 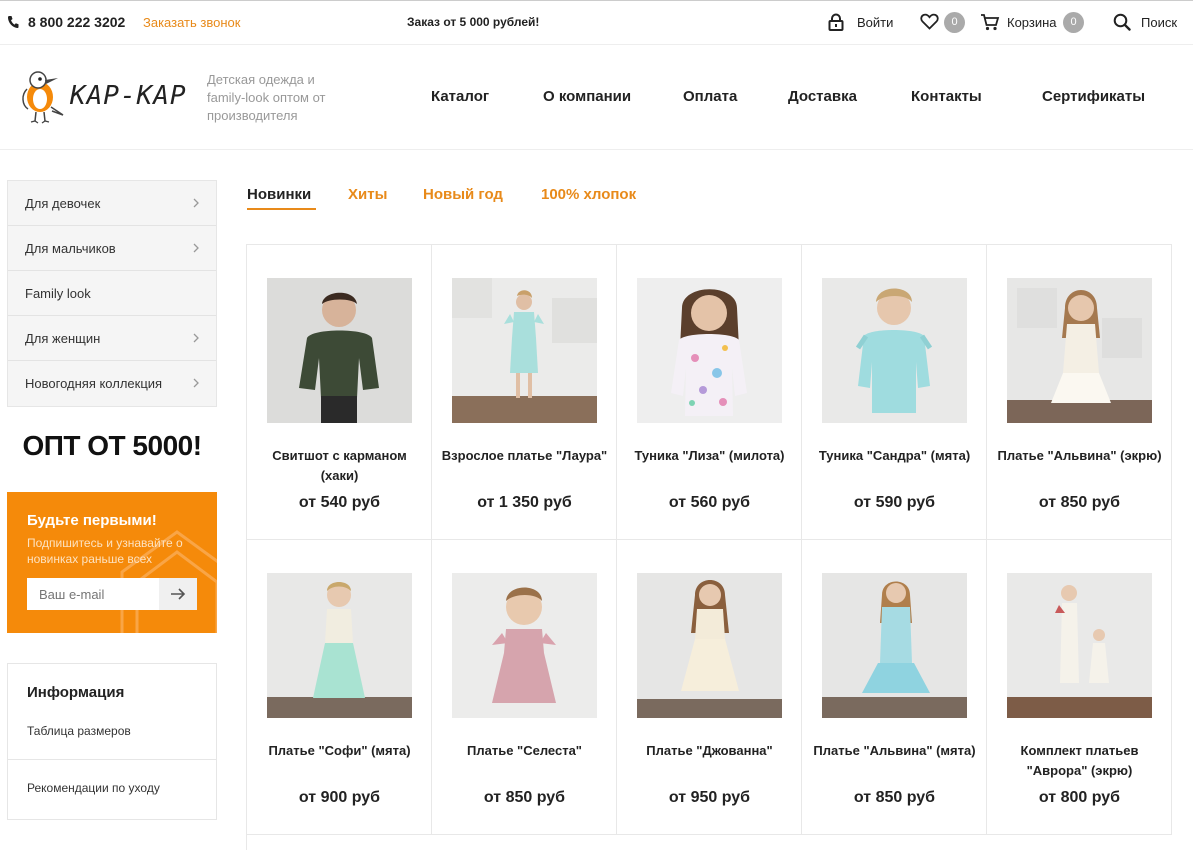 What do you see at coordinates (339, 797) in the screenshot?
I see `product-price: от 900 руб` at bounding box center [339, 797].